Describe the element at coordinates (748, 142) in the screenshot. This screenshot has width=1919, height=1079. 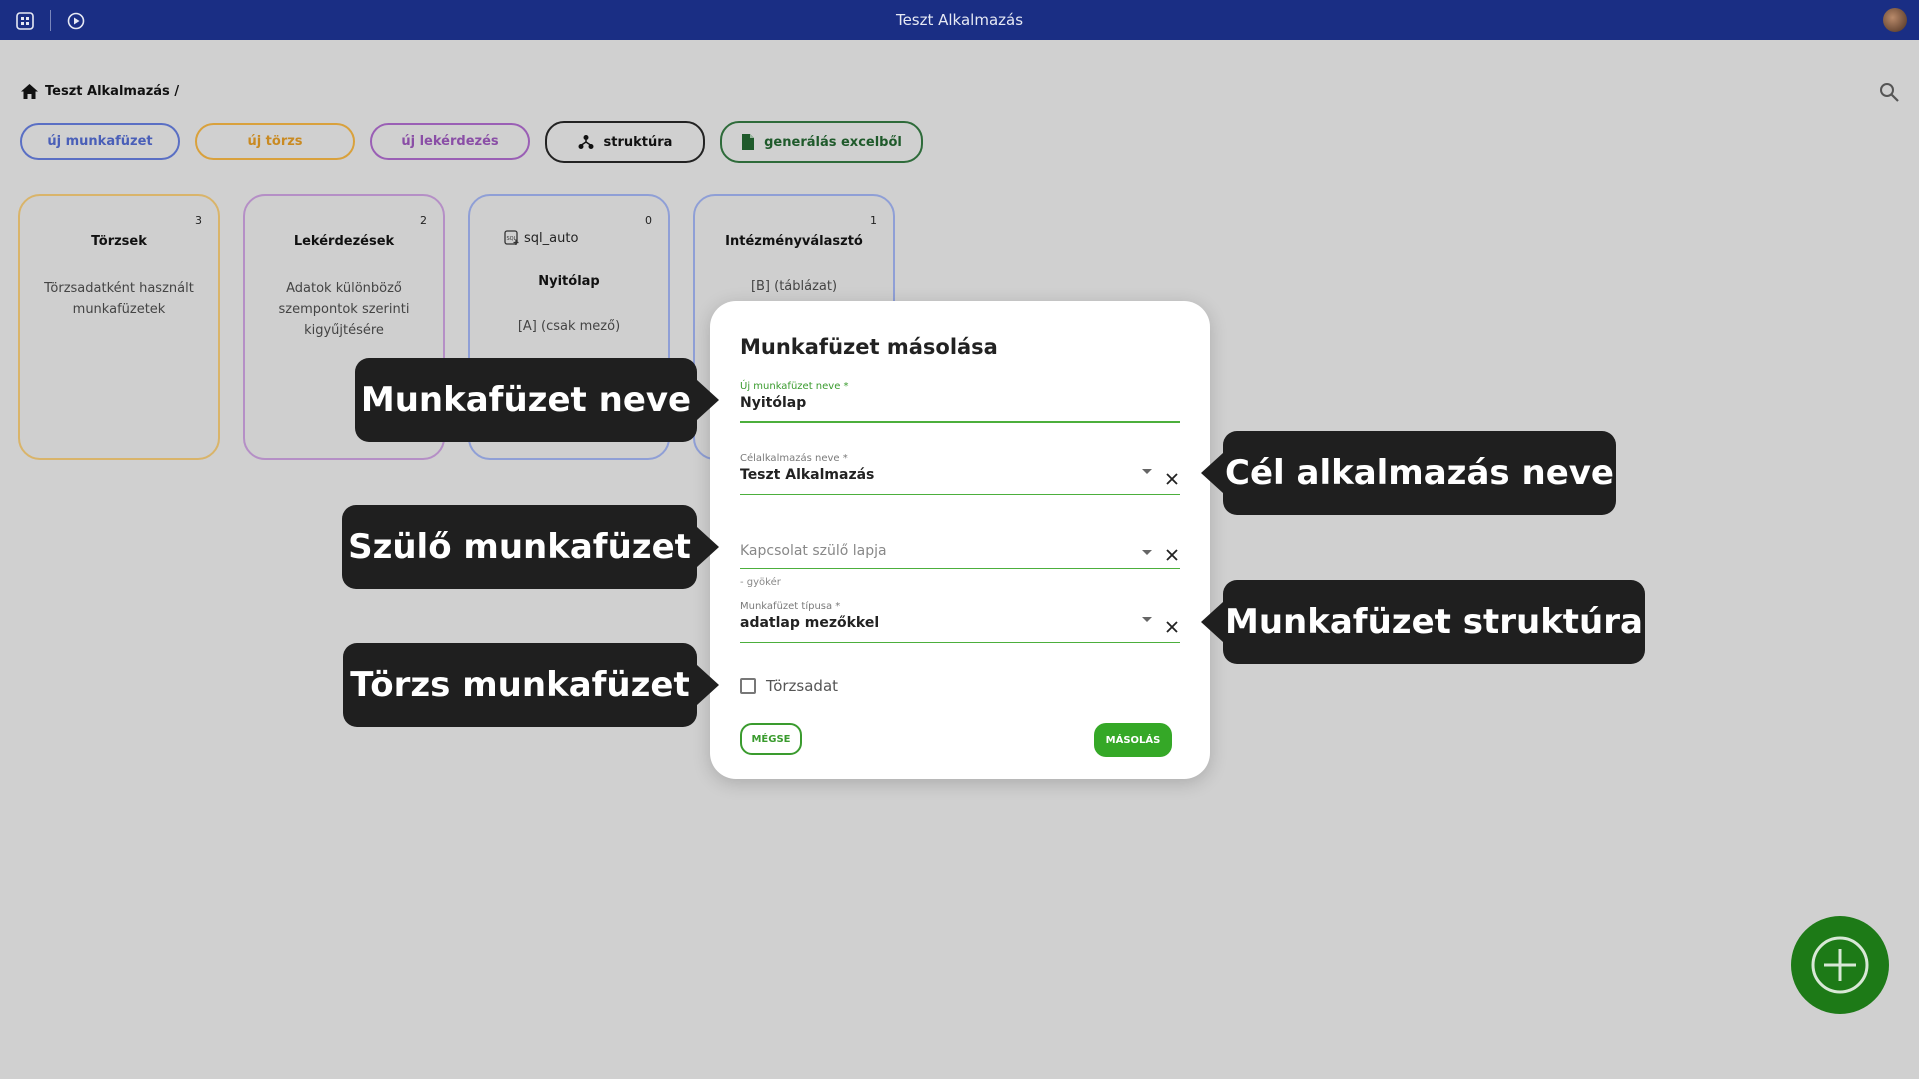
I see `sheet-icon` at that location.